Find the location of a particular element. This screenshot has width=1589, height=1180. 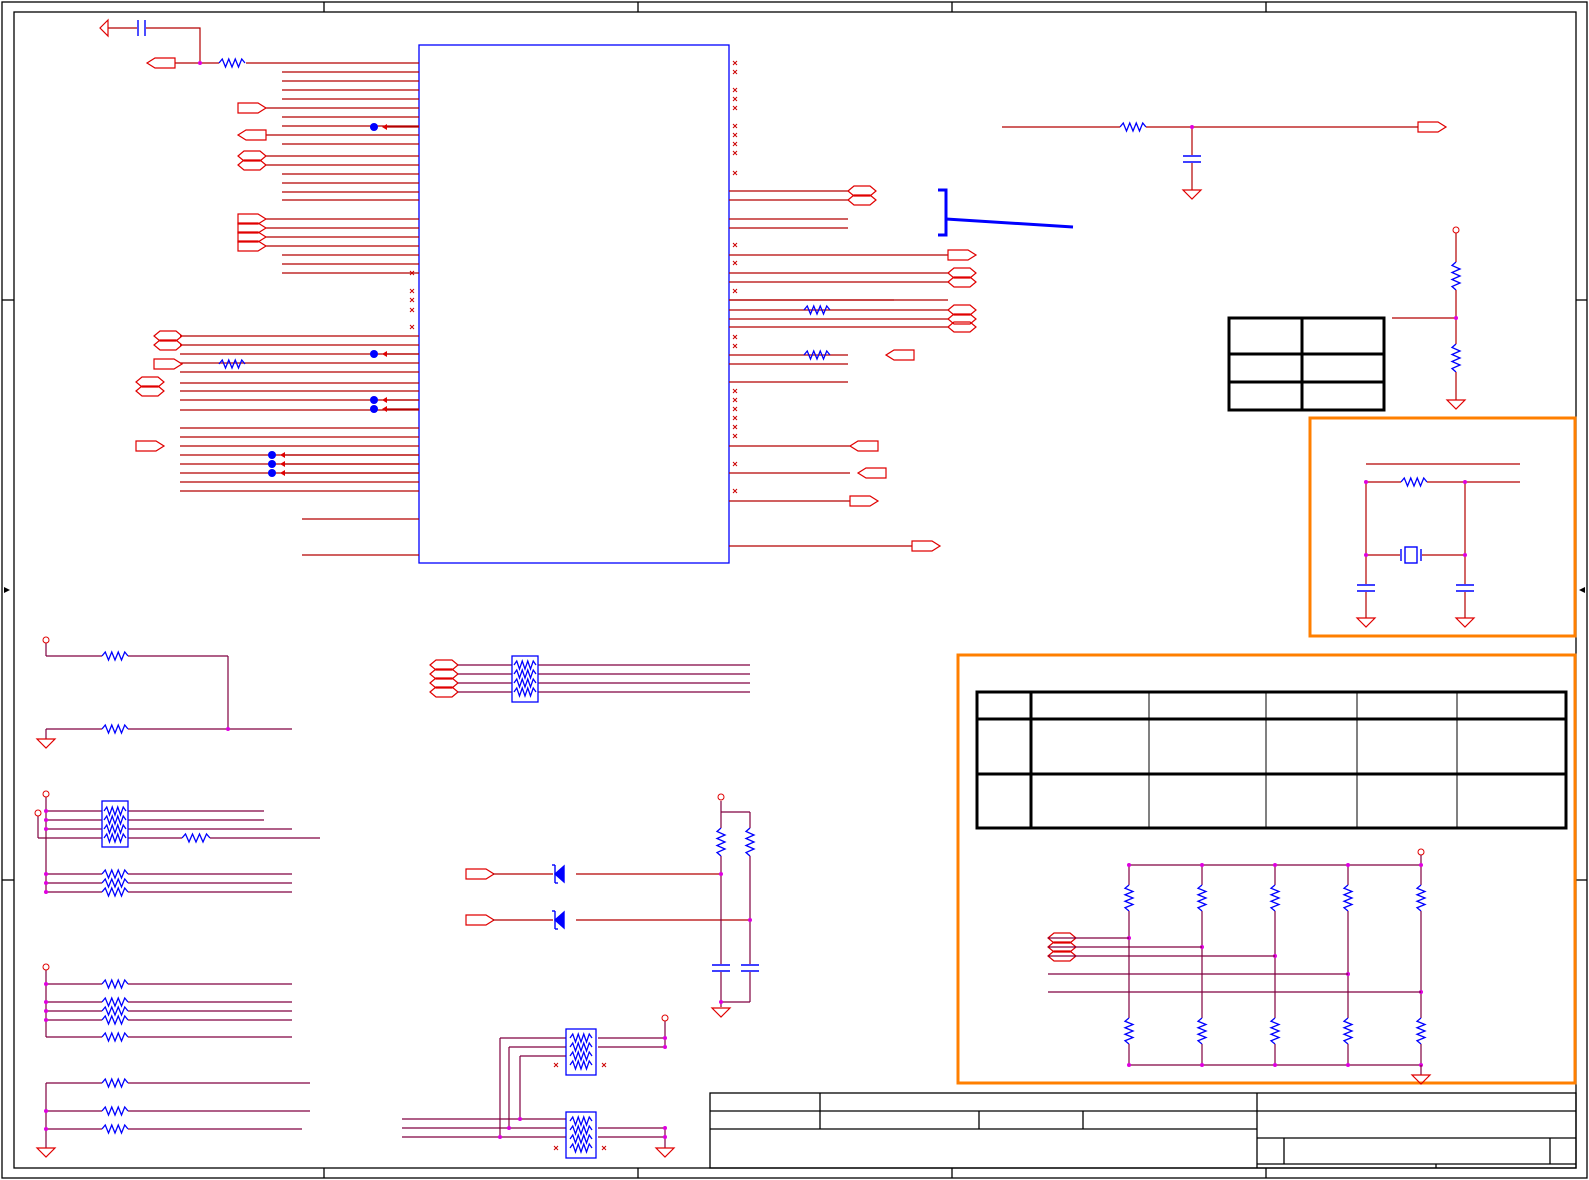

reset-rc-filter is located at coordinates (1210, 158).